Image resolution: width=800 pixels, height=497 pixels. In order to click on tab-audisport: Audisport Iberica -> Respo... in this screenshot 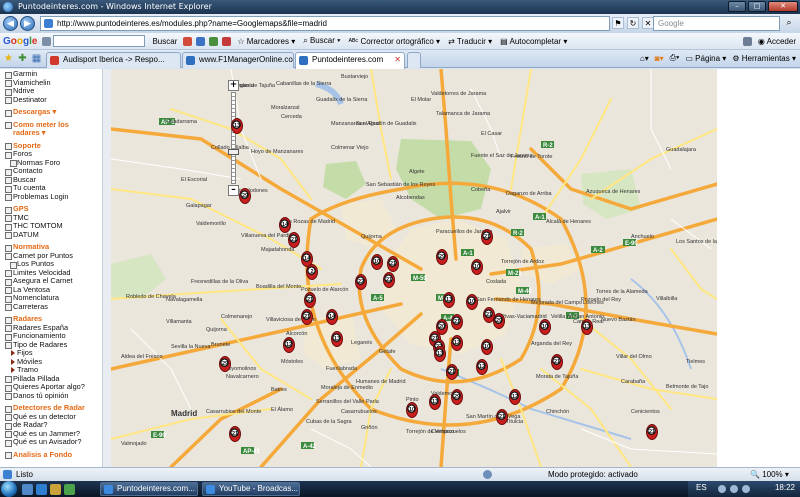, I will do `click(113, 60)`.